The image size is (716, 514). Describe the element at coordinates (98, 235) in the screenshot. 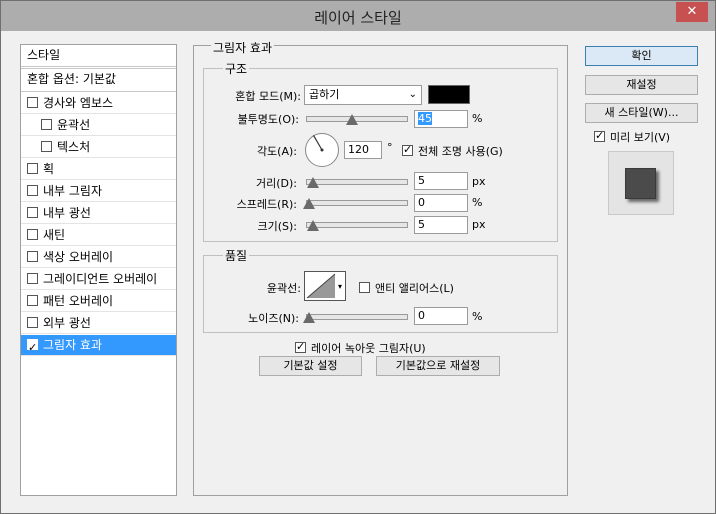

I see `style-list-item: 새틴` at that location.